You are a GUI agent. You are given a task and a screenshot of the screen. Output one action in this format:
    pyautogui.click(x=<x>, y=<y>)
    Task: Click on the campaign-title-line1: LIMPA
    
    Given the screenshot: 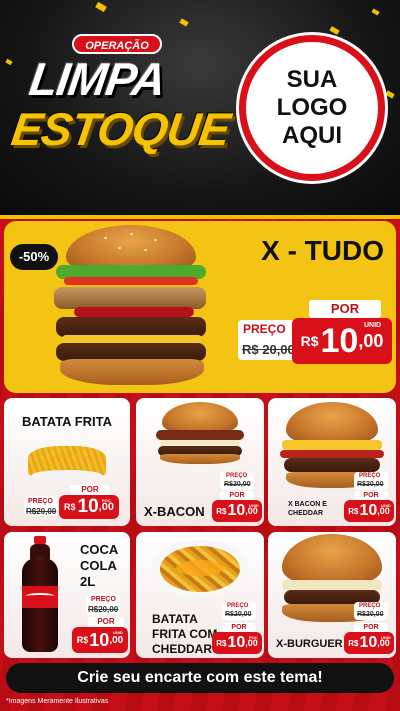 What is the action you would take?
    pyautogui.click(x=97, y=79)
    